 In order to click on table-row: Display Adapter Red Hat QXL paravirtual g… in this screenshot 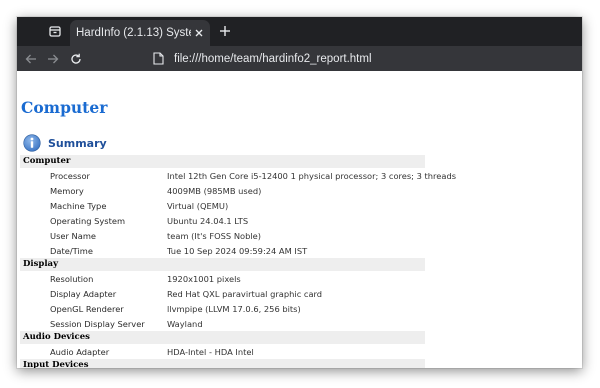, I will do `click(222, 293)`.